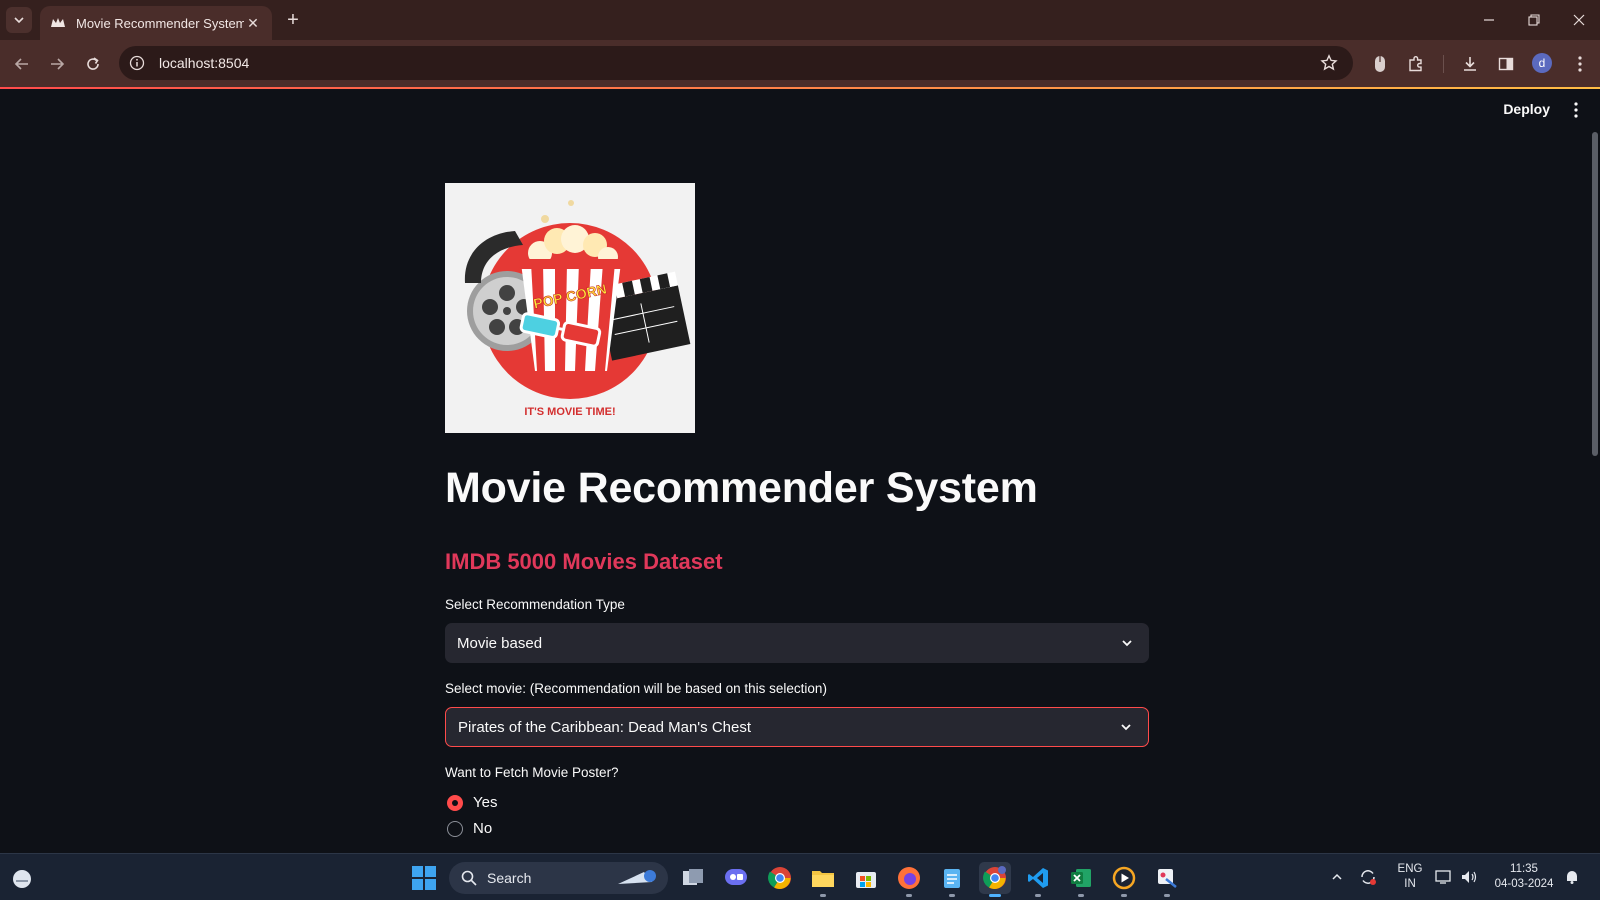 The width and height of the screenshot is (1600, 900). What do you see at coordinates (472, 802) in the screenshot?
I see `radio-option-yes: Yes` at bounding box center [472, 802].